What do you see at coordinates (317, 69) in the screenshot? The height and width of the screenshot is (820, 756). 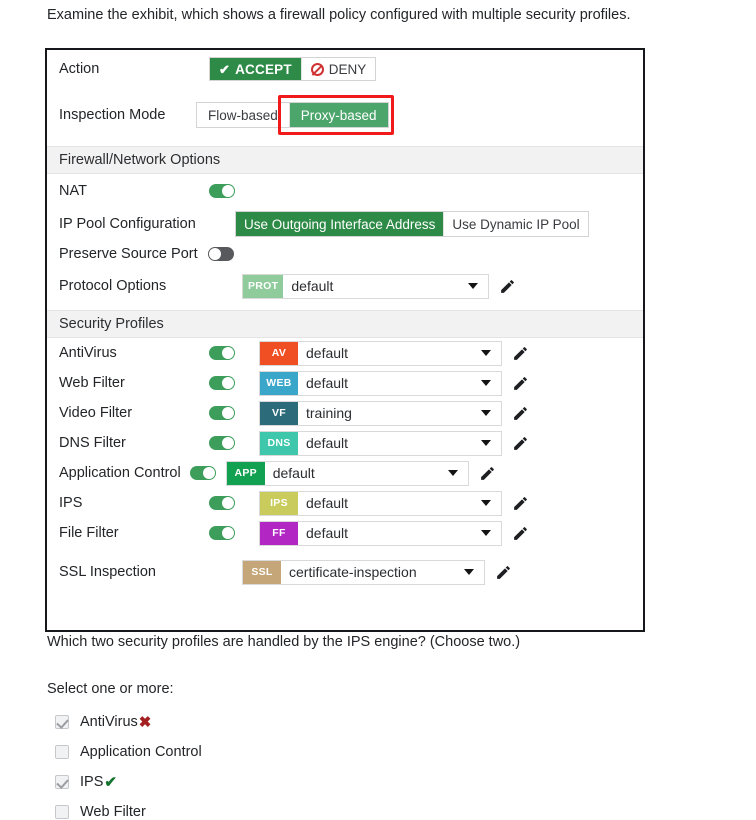 I see `deny-circle-icon` at bounding box center [317, 69].